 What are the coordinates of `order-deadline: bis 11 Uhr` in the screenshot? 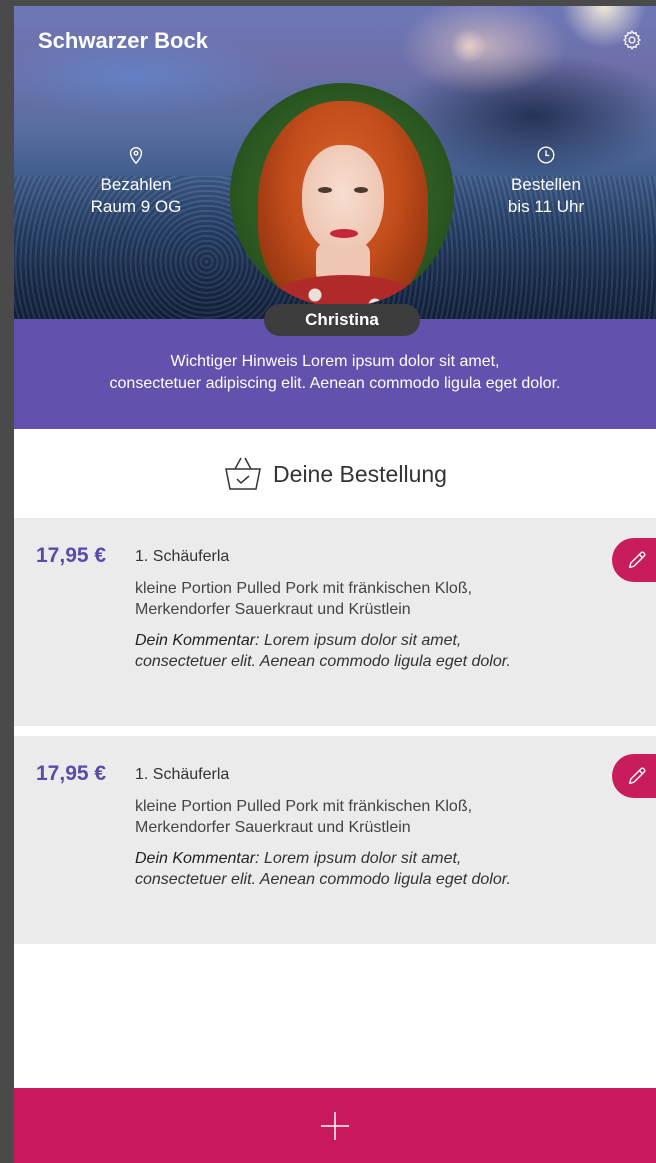 It's located at (546, 206).